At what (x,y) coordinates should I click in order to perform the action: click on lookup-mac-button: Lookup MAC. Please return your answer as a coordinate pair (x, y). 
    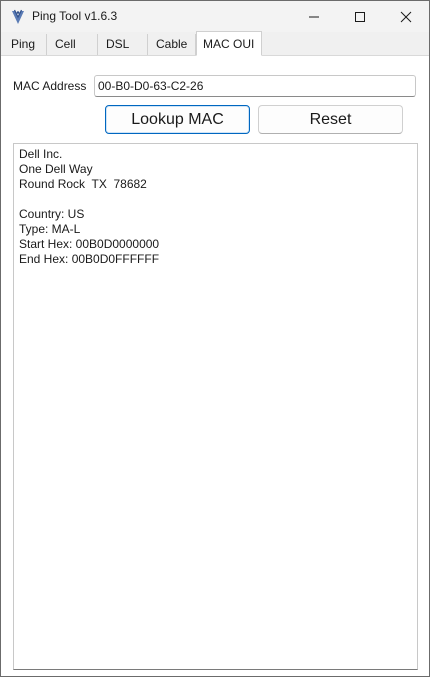
    Looking at the image, I should click on (177, 119).